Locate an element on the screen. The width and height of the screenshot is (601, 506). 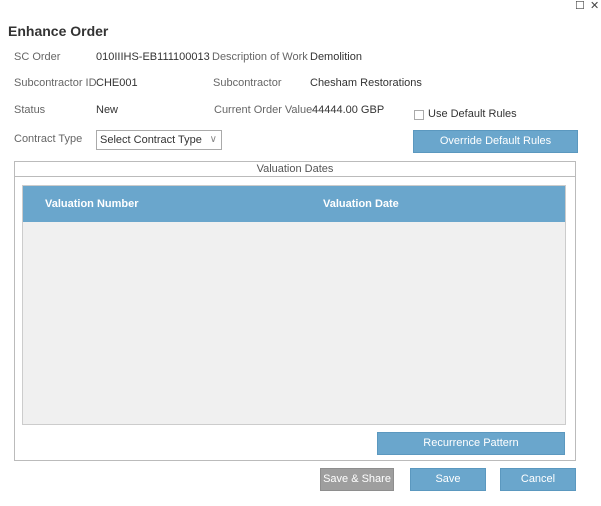
contract-type-label: Contract Type is located at coordinates (48, 139).